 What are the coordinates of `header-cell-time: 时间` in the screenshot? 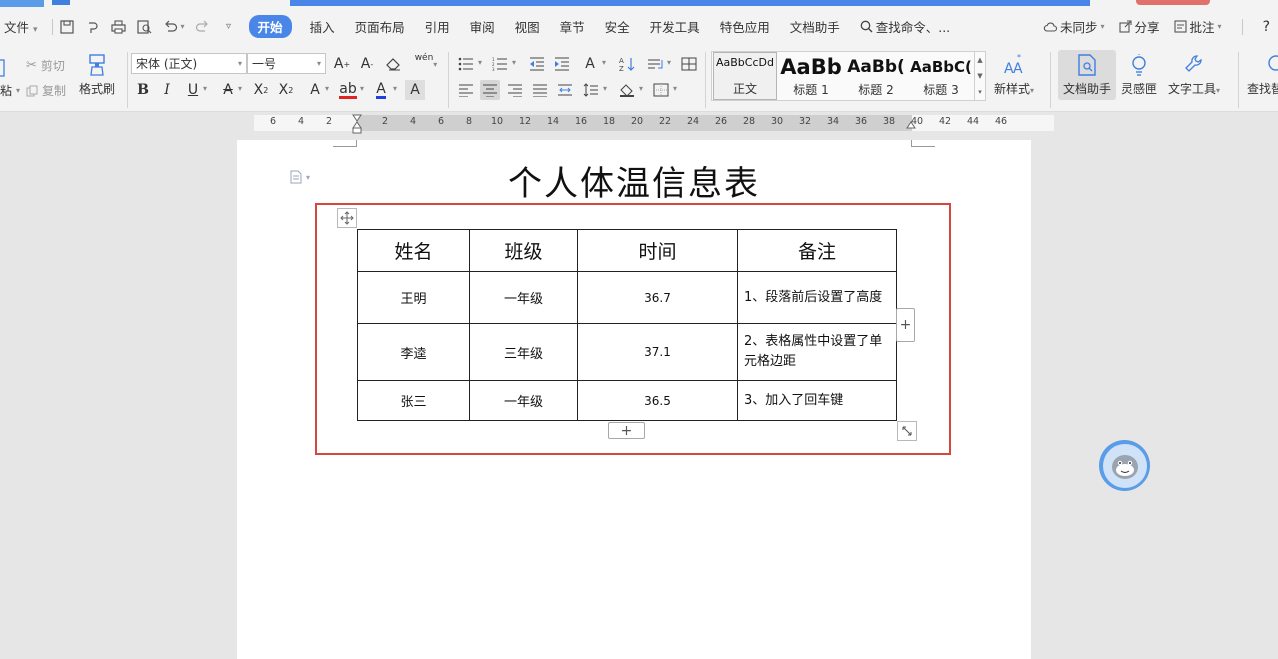 It's located at (657, 250).